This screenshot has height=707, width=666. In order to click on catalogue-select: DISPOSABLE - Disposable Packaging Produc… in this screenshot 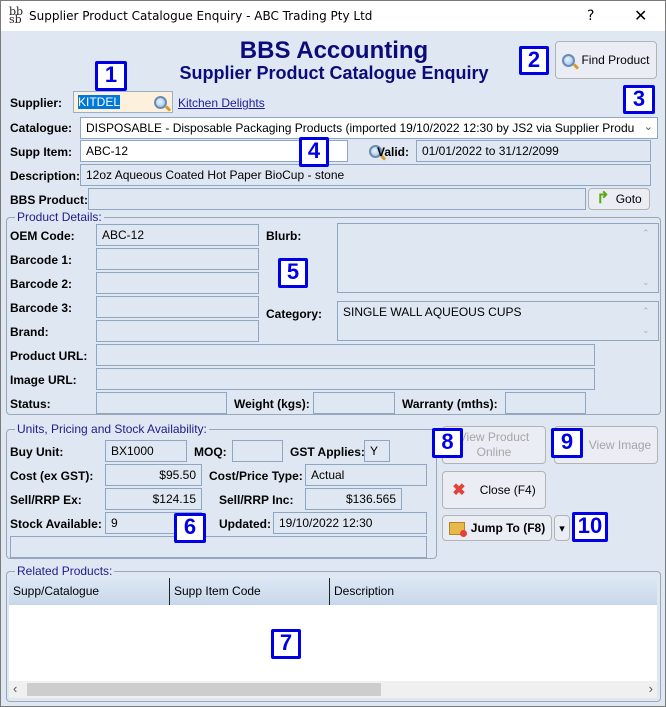, I will do `click(369, 128)`.